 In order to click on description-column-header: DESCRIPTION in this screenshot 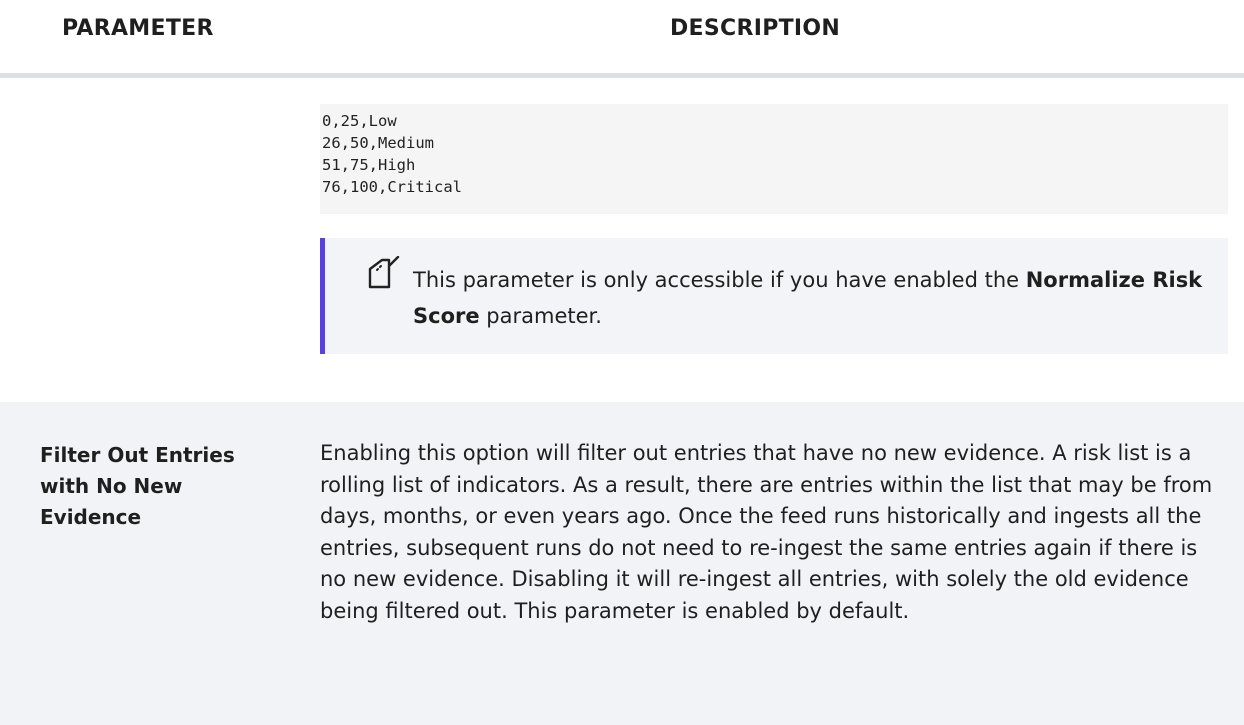, I will do `click(755, 28)`.